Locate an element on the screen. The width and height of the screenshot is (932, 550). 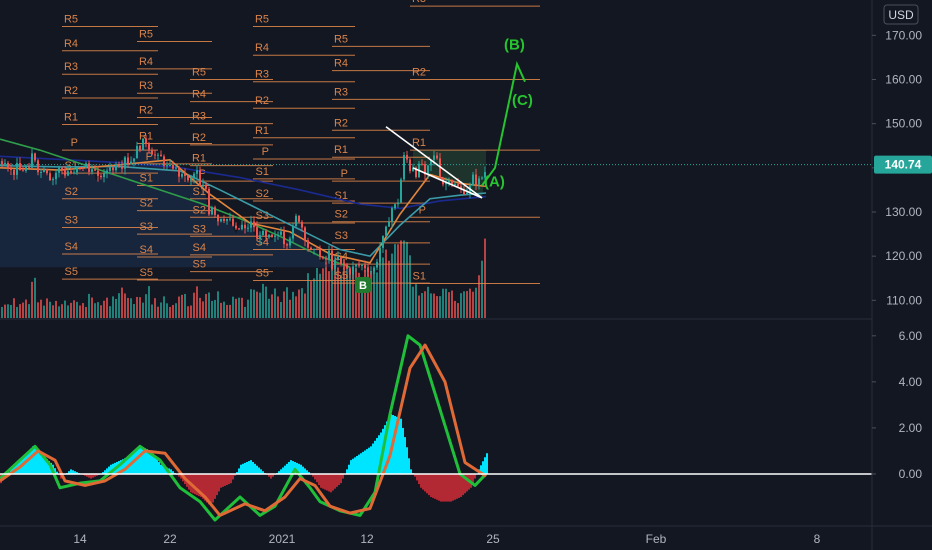
pivot-level-label: R4 is located at coordinates (71, 44).